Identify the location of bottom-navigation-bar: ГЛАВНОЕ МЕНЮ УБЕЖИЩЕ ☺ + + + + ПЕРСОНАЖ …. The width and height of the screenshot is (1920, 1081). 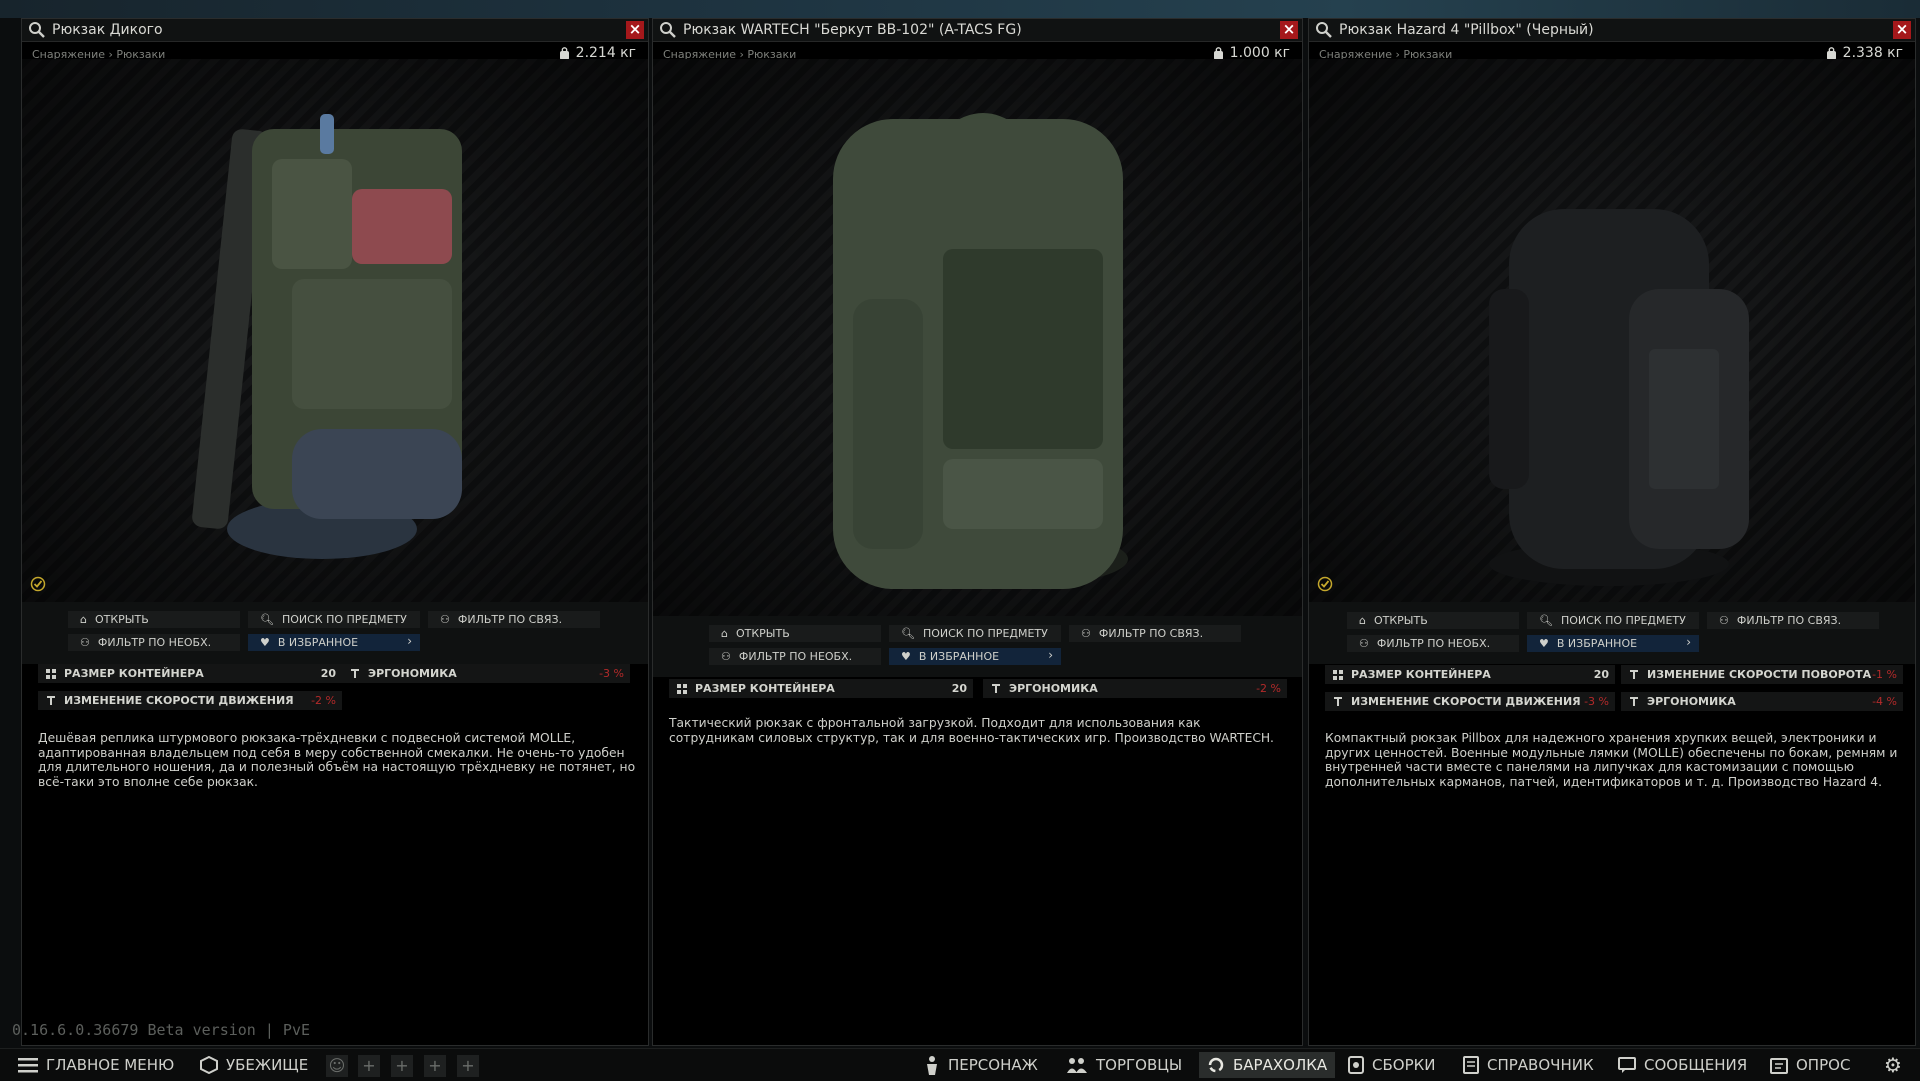
(960, 1064).